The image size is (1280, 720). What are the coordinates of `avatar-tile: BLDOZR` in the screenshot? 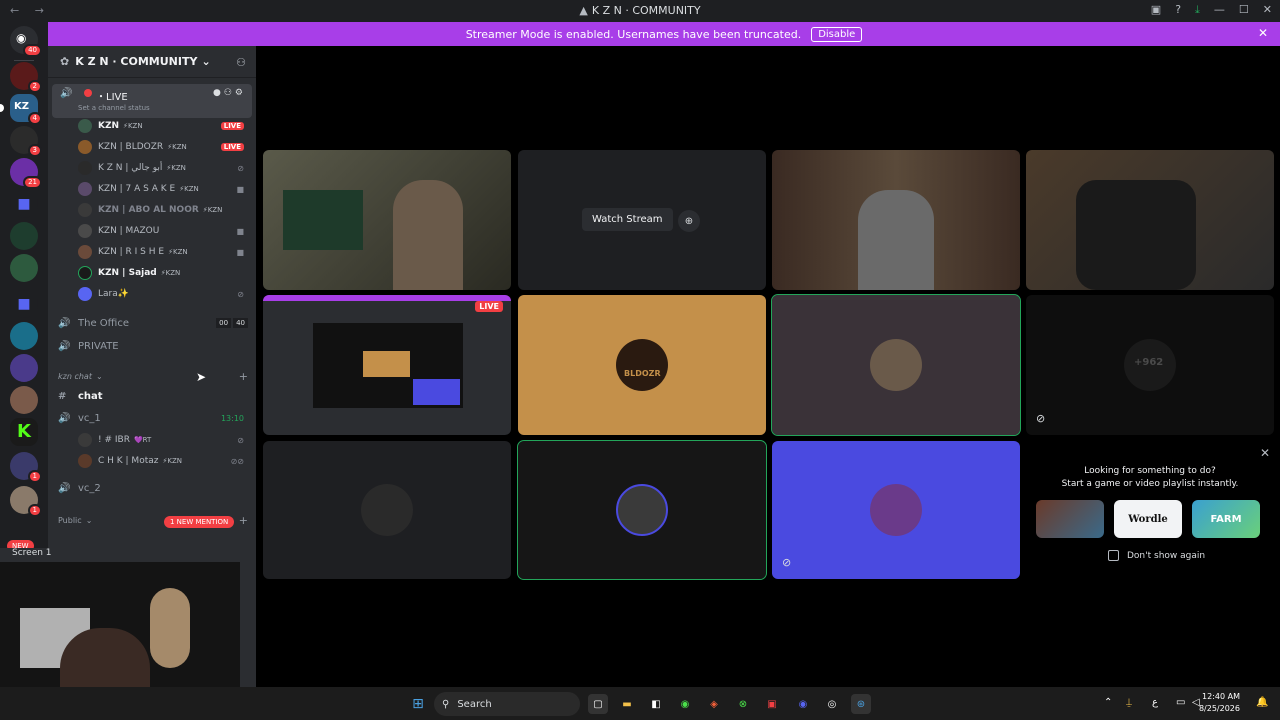 It's located at (642, 365).